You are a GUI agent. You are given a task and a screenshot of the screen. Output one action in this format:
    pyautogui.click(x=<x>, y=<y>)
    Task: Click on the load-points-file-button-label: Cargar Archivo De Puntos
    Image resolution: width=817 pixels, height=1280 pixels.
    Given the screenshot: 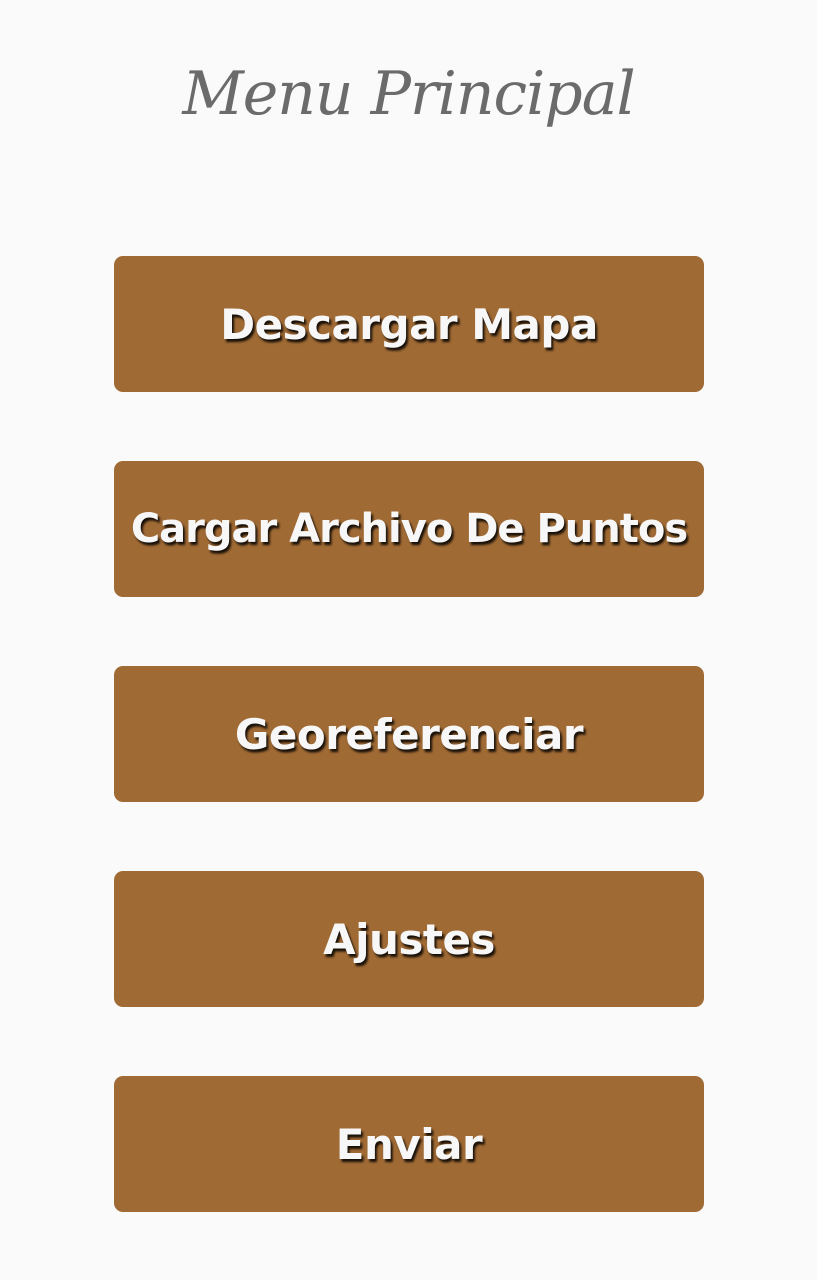 What is the action you would take?
    pyautogui.click(x=409, y=529)
    